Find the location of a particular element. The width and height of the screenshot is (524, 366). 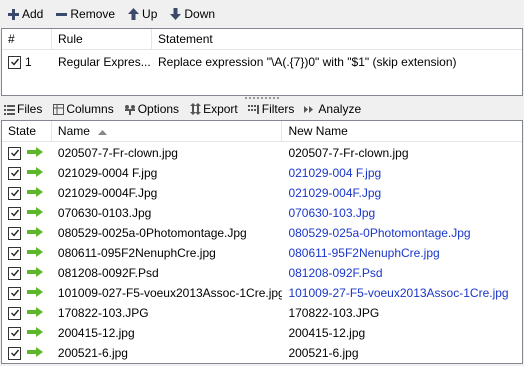

file-new-name: 170822-103.JPG is located at coordinates (334, 313).